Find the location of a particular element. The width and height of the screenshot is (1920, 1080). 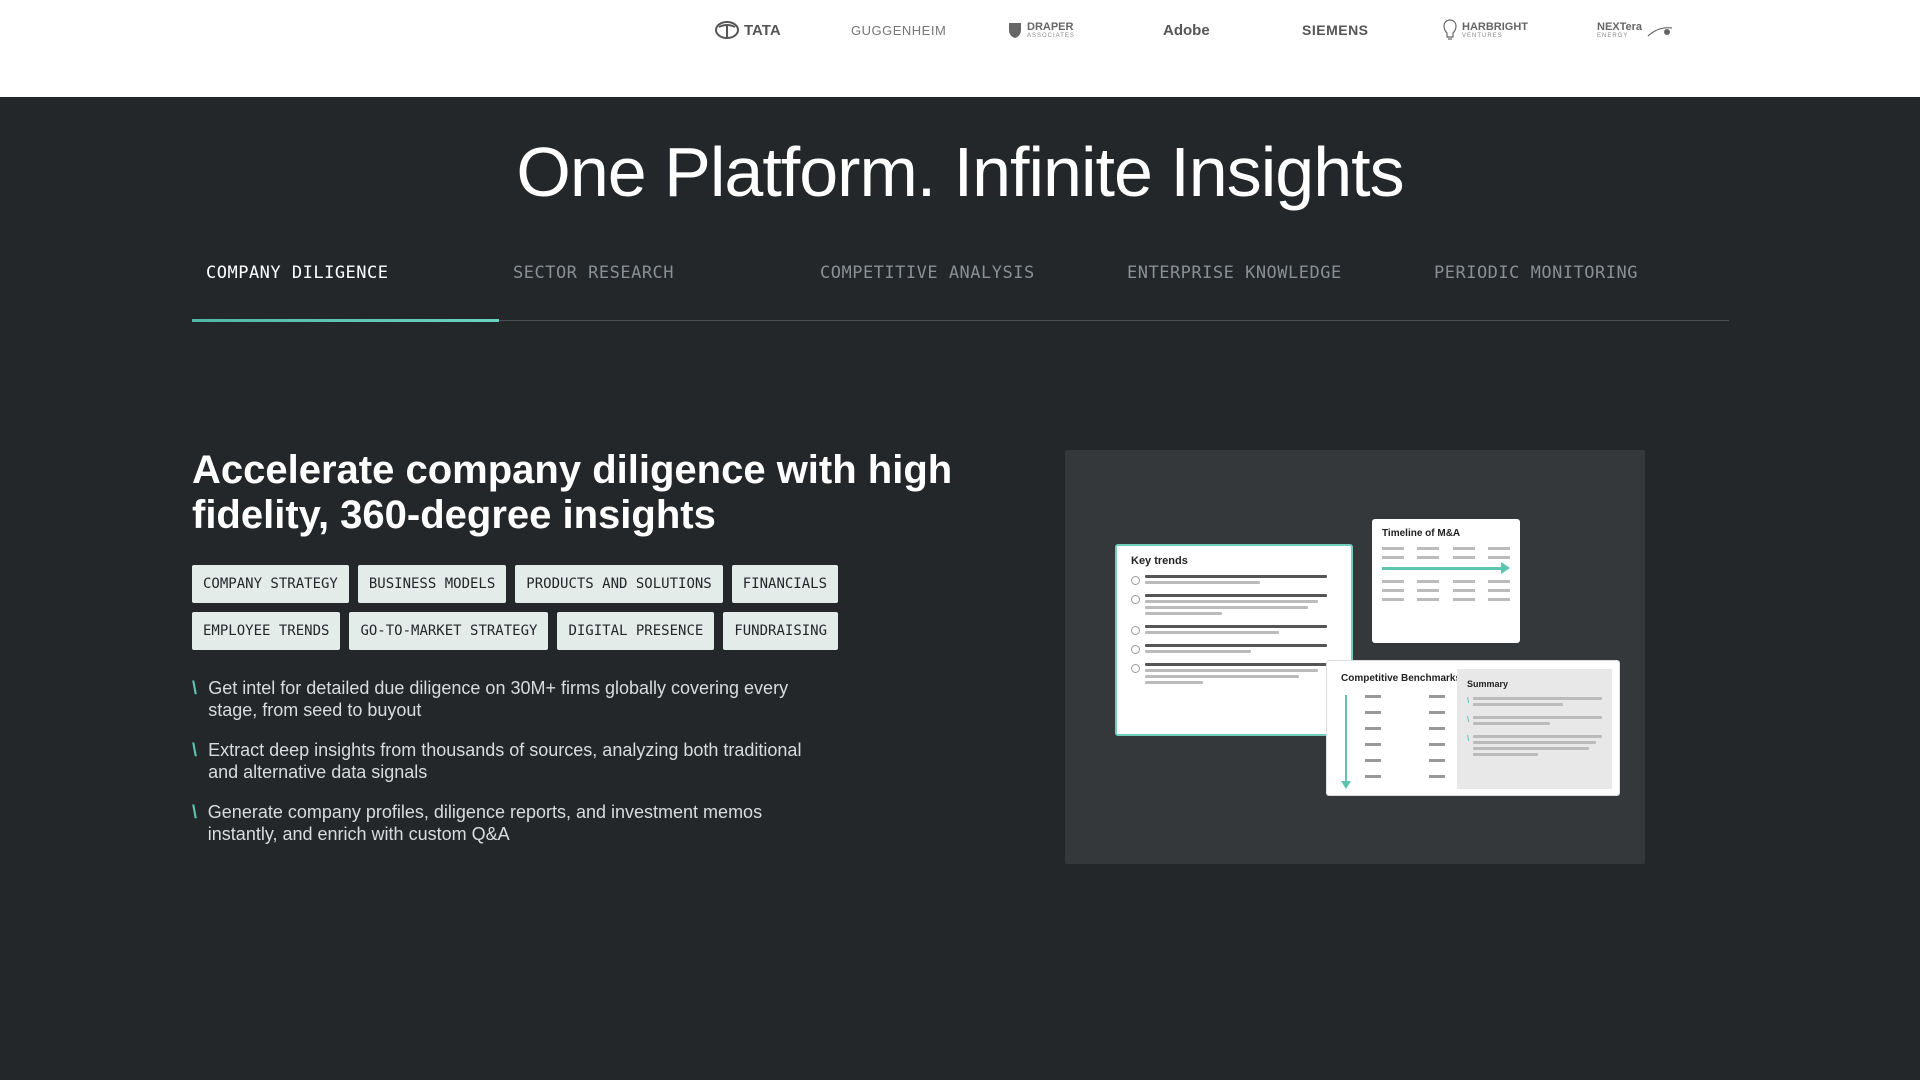

tag-go-to-market-strategy: GO-TO-MARKET STRATEGY is located at coordinates (449, 631).